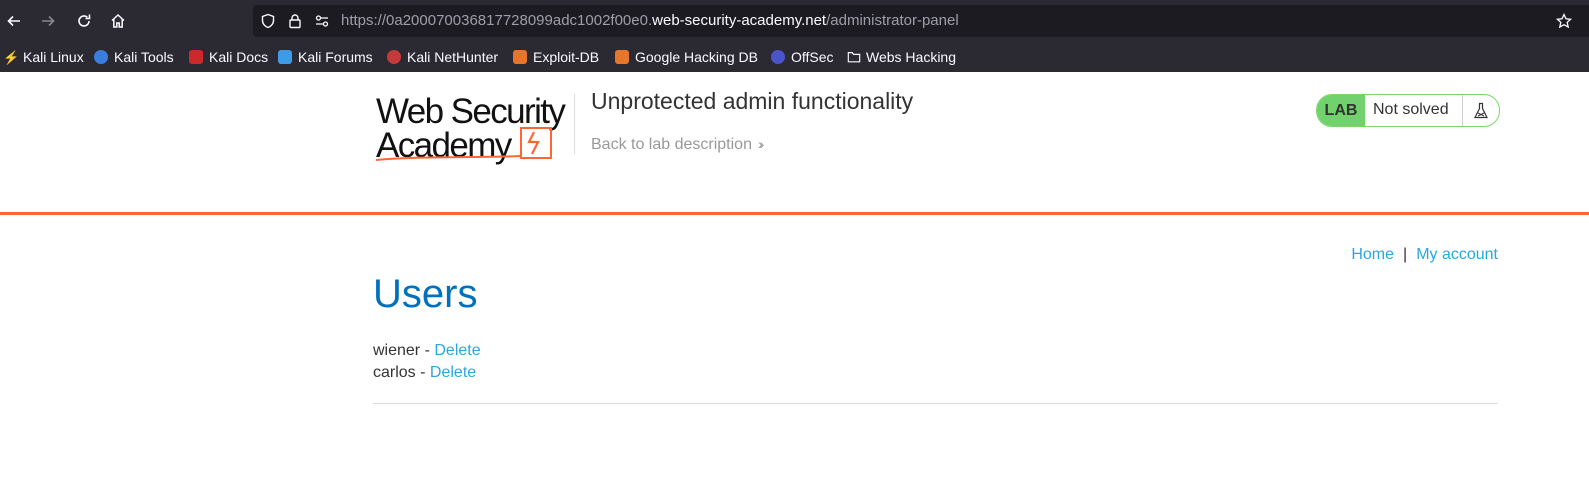 Image resolution: width=1589 pixels, height=489 pixels. I want to click on bookmark-exploit-db: Exploit-DB, so click(556, 57).